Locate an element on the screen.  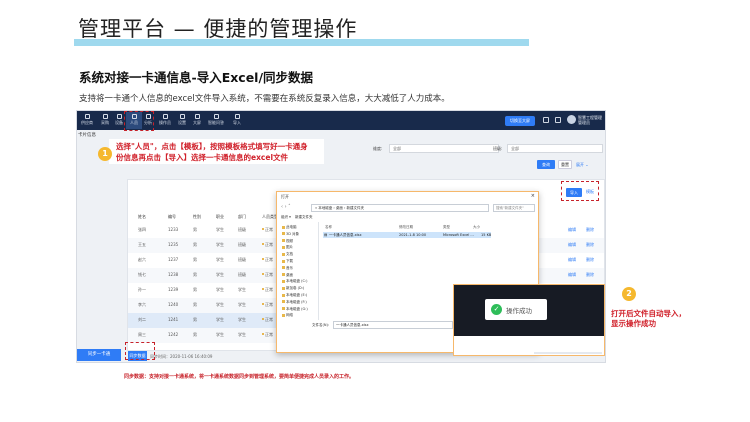
query-button: 查询 is located at coordinates (546, 164).